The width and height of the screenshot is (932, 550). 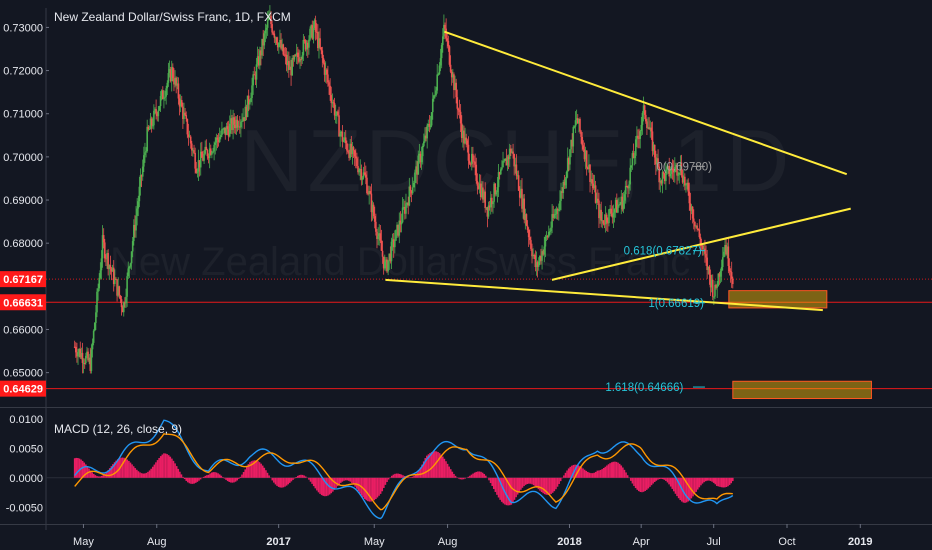 What do you see at coordinates (641, 542) in the screenshot?
I see `x-tick-label: Apr` at bounding box center [641, 542].